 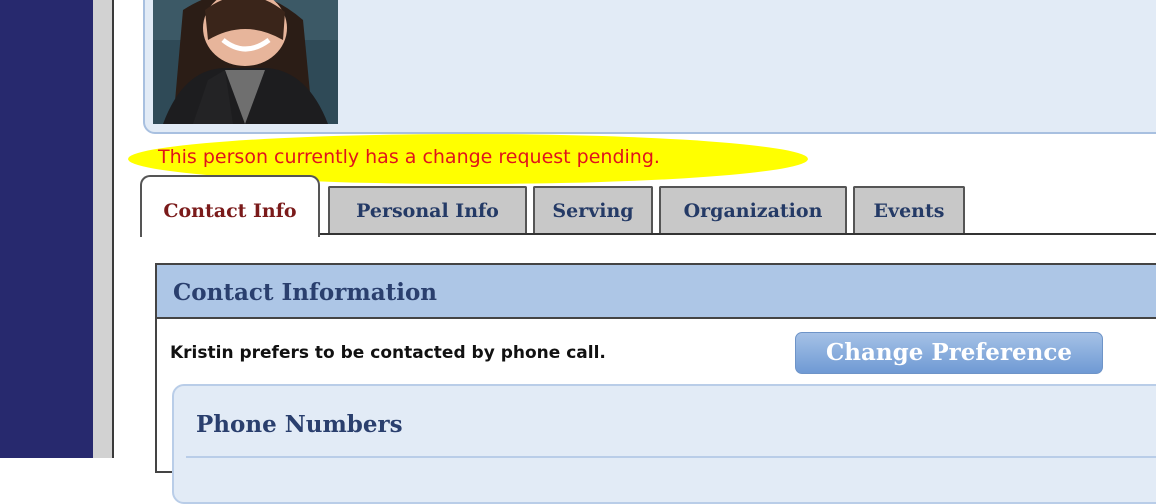 I want to click on left-sidebar, so click(x=46, y=229).